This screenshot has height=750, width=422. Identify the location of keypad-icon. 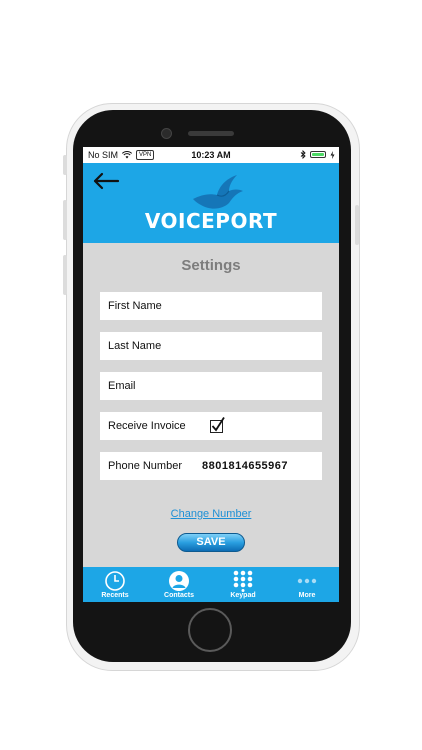
(243, 581).